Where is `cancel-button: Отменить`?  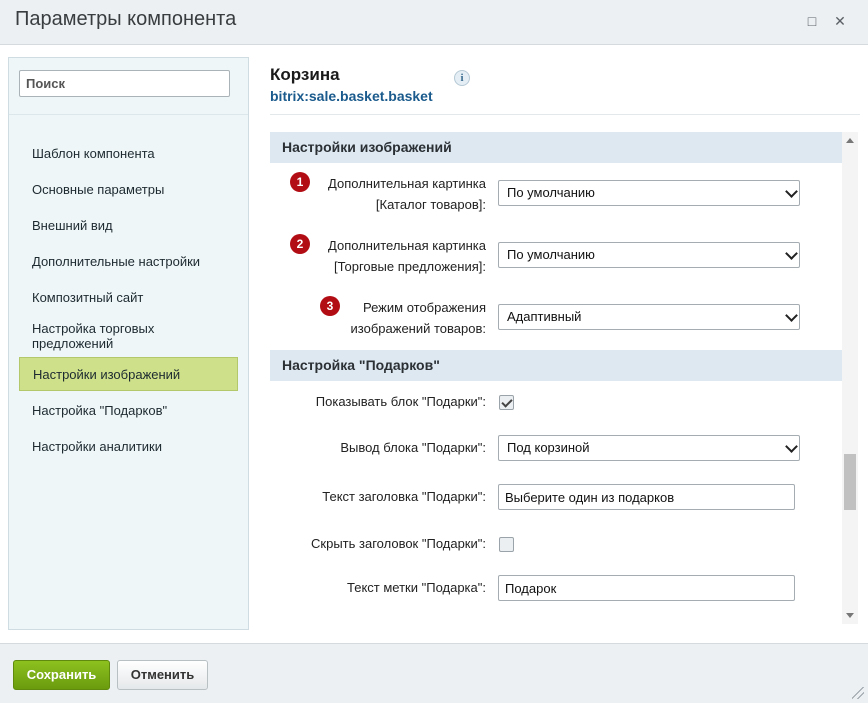
cancel-button: Отменить is located at coordinates (162, 675).